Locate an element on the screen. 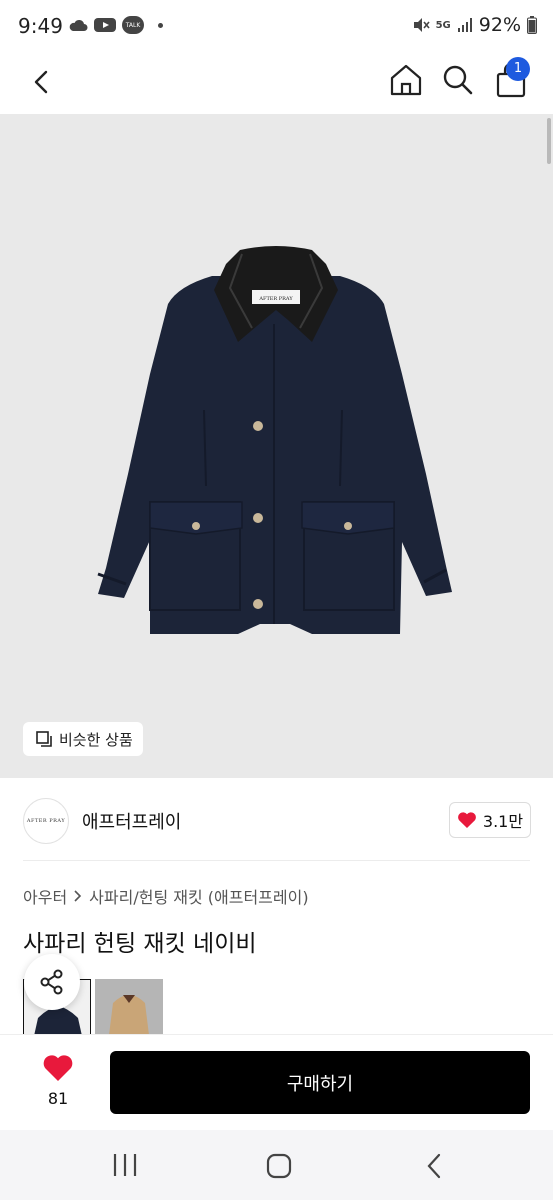 This screenshot has width=553, height=1200. brand-name: 애프터프레이 is located at coordinates (131, 821).